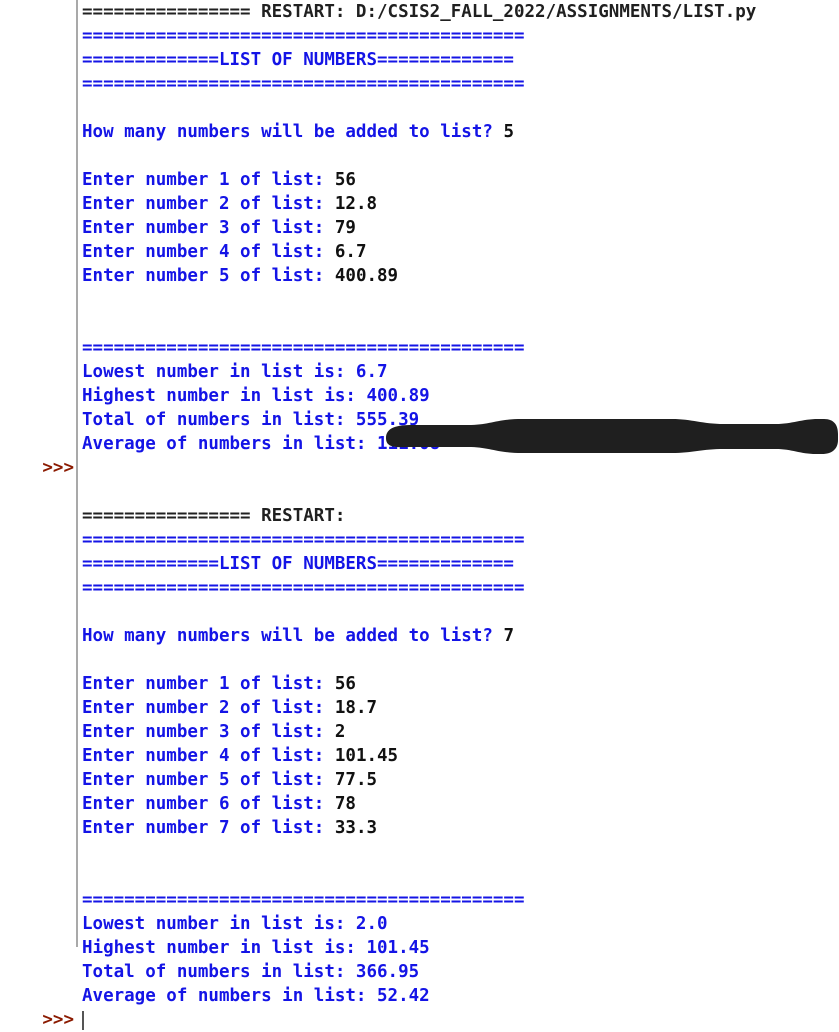 This screenshot has width=839, height=1032. What do you see at coordinates (356, 828) in the screenshot?
I see `user-input-value: 33.3` at bounding box center [356, 828].